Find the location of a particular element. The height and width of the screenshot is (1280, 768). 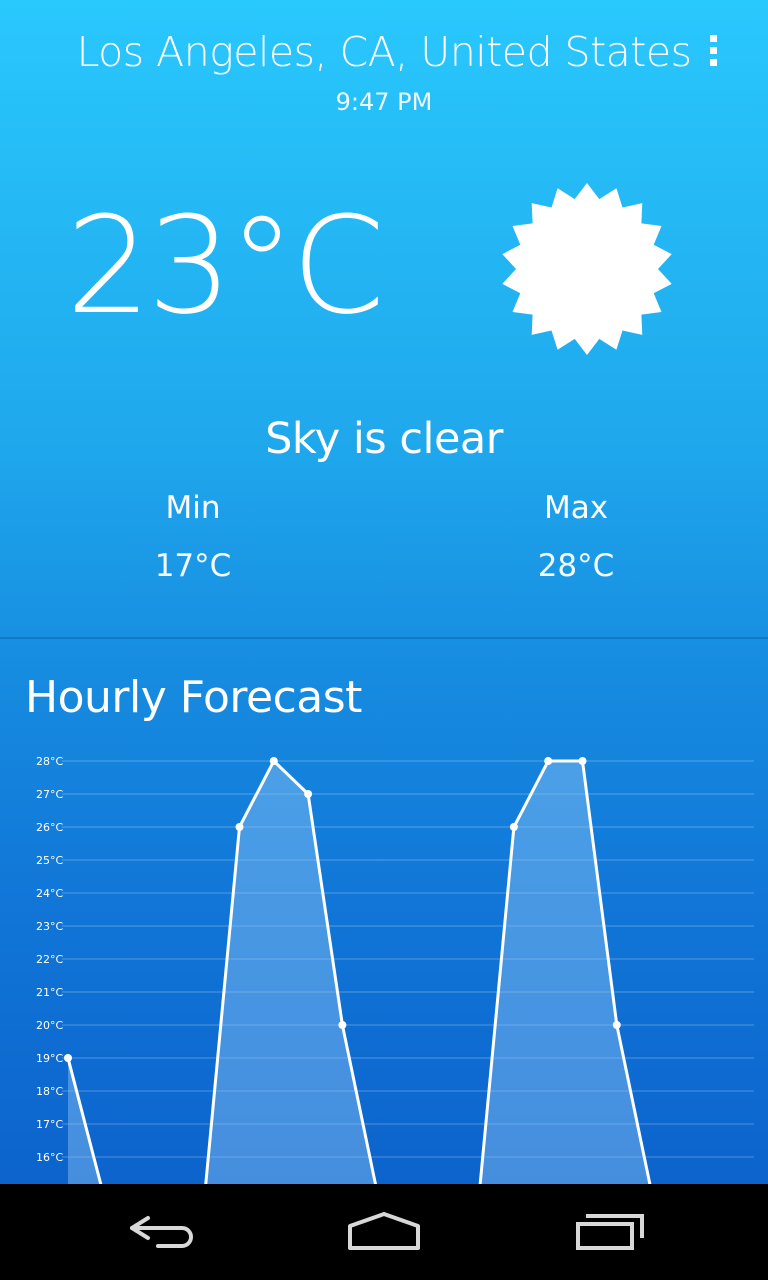

y-tick-label: 19°C is located at coordinates (49, 1058).